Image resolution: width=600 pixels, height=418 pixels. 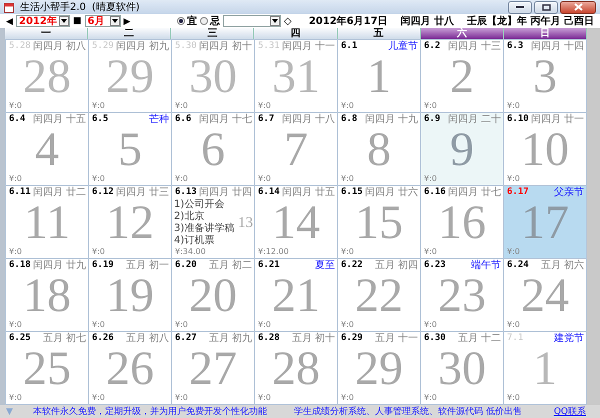 What do you see at coordinates (435, 192) in the screenshot?
I see `date-label: 6.16` at bounding box center [435, 192].